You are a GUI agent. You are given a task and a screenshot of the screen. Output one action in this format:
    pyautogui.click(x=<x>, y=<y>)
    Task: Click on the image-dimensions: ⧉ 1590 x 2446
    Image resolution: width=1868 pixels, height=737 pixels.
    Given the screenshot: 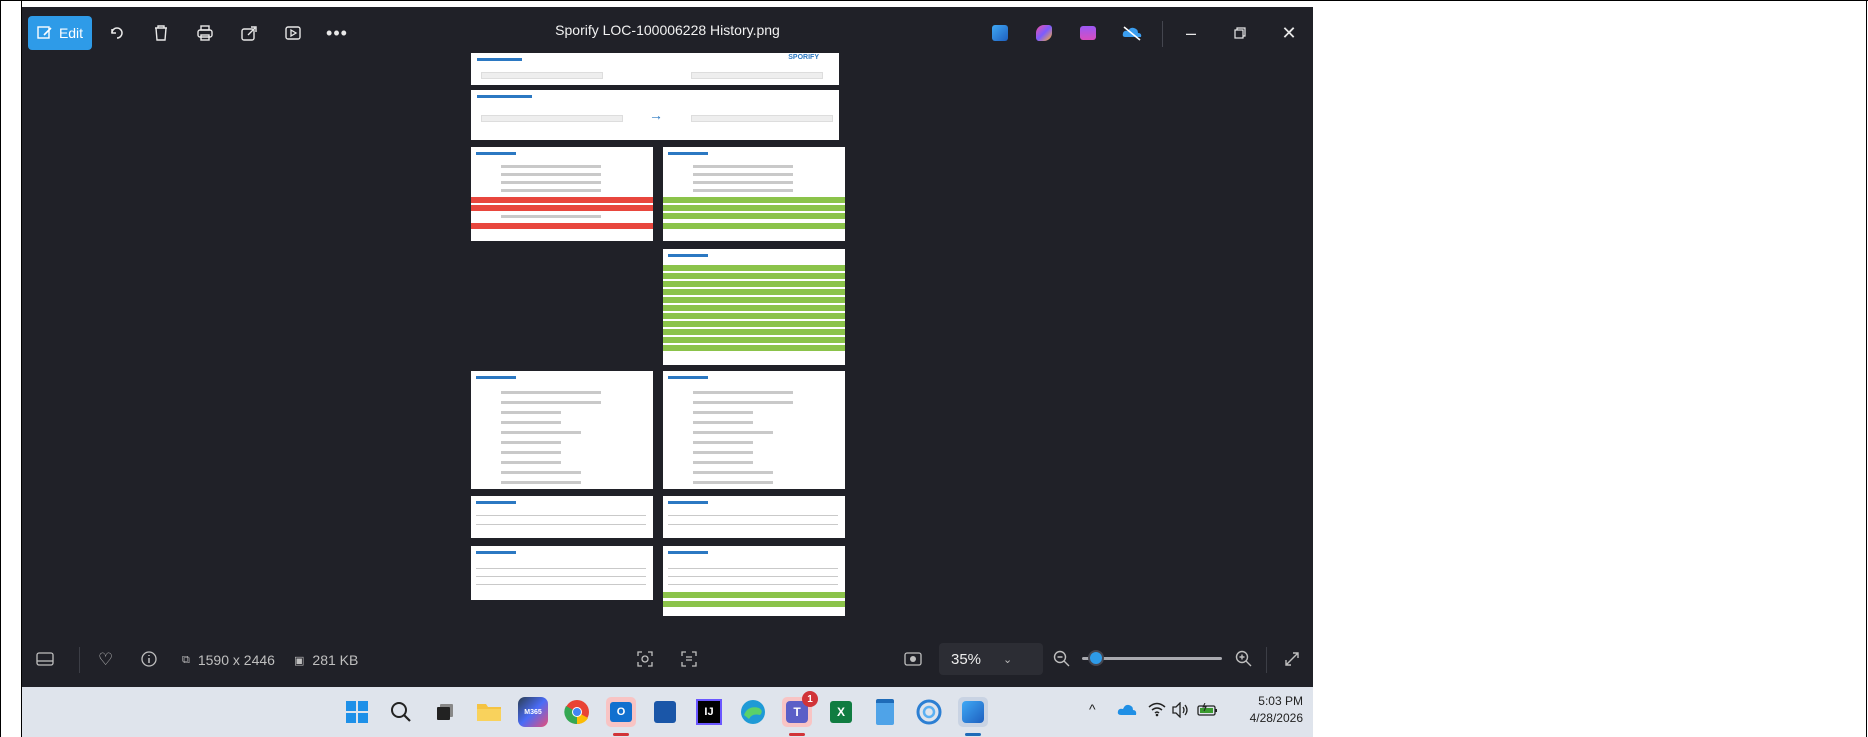 What is the action you would take?
    pyautogui.click(x=228, y=660)
    